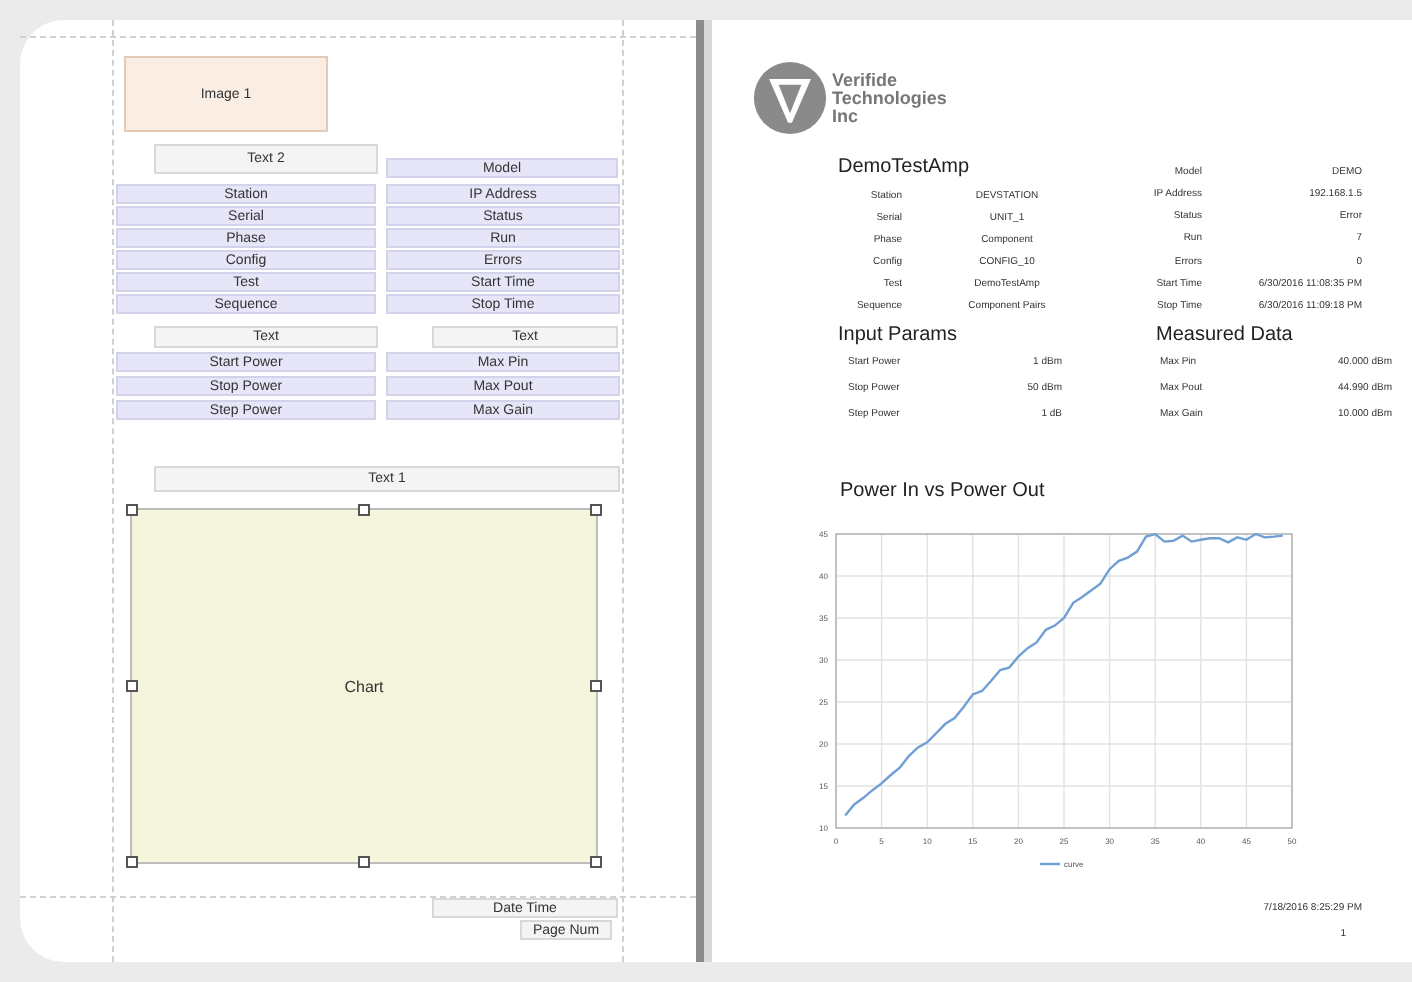 The width and height of the screenshot is (1412, 982). What do you see at coordinates (1050, 864) in the screenshot?
I see `legend-line` at bounding box center [1050, 864].